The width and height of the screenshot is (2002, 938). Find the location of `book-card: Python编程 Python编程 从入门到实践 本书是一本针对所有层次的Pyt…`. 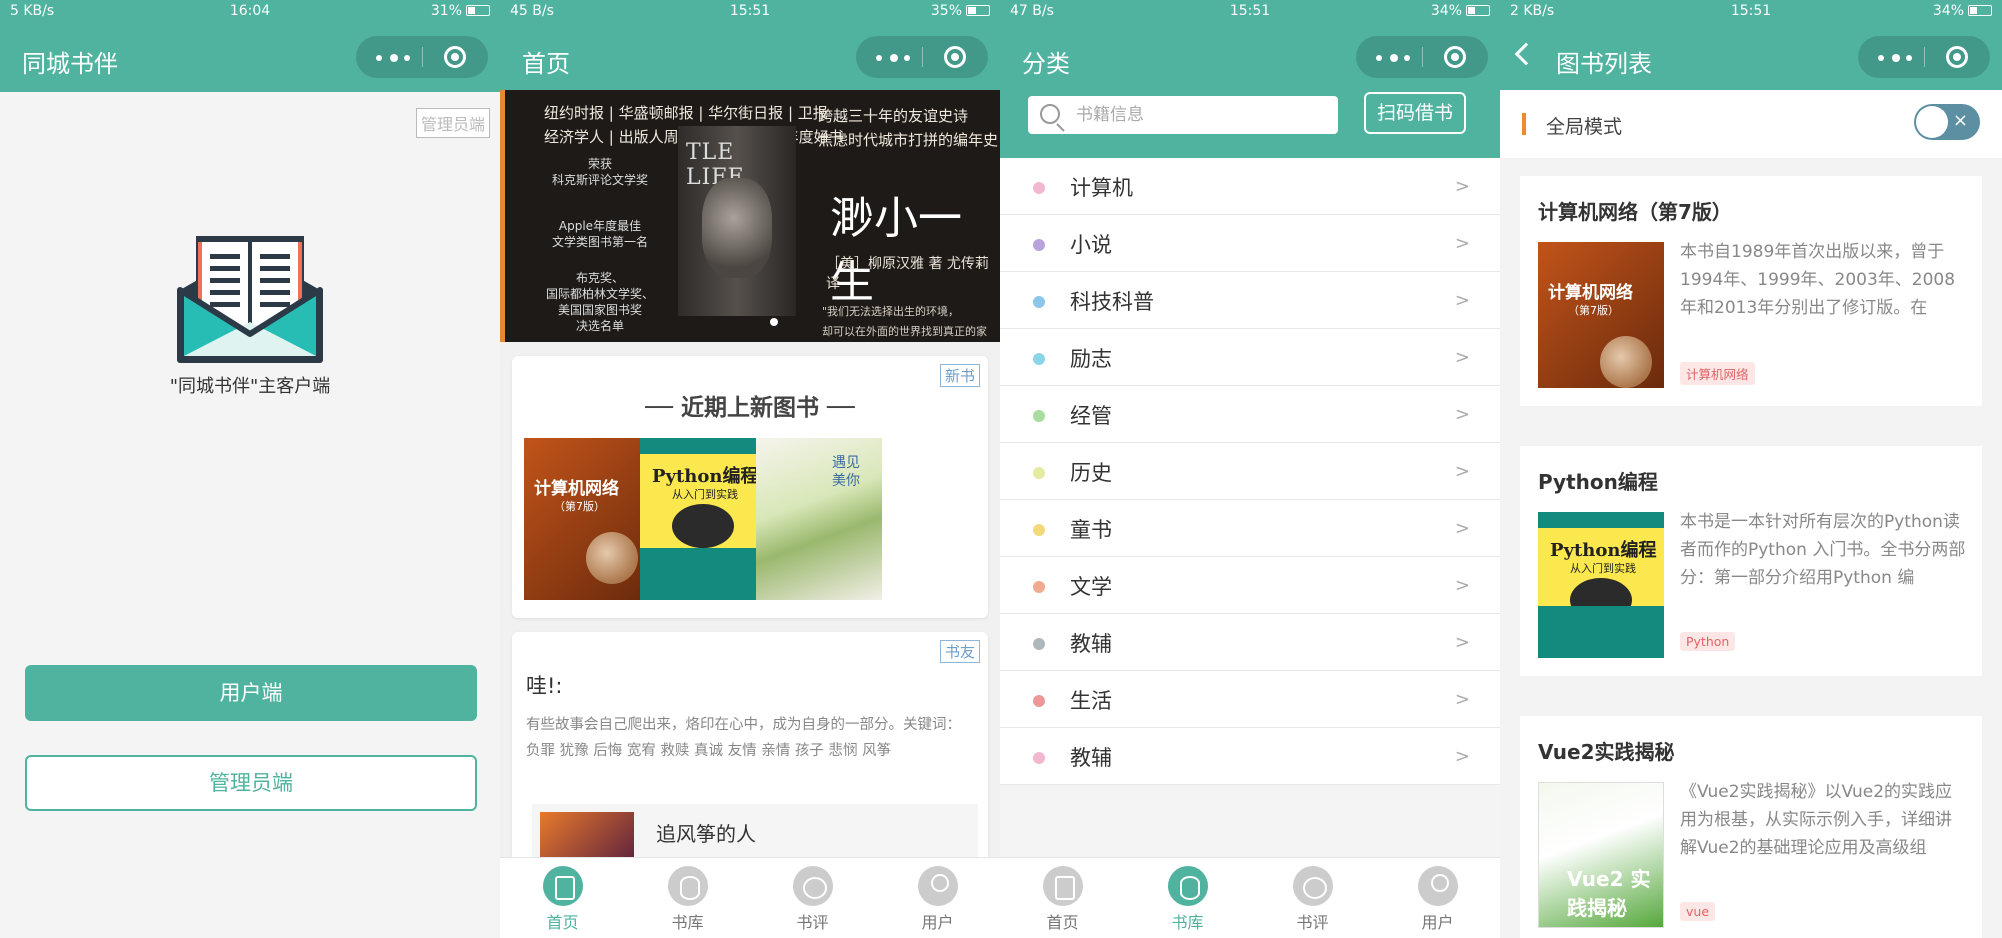

book-card: Python编程 Python编程 从入门到实践 本书是一本针对所有层次的Pyt… is located at coordinates (1751, 561).